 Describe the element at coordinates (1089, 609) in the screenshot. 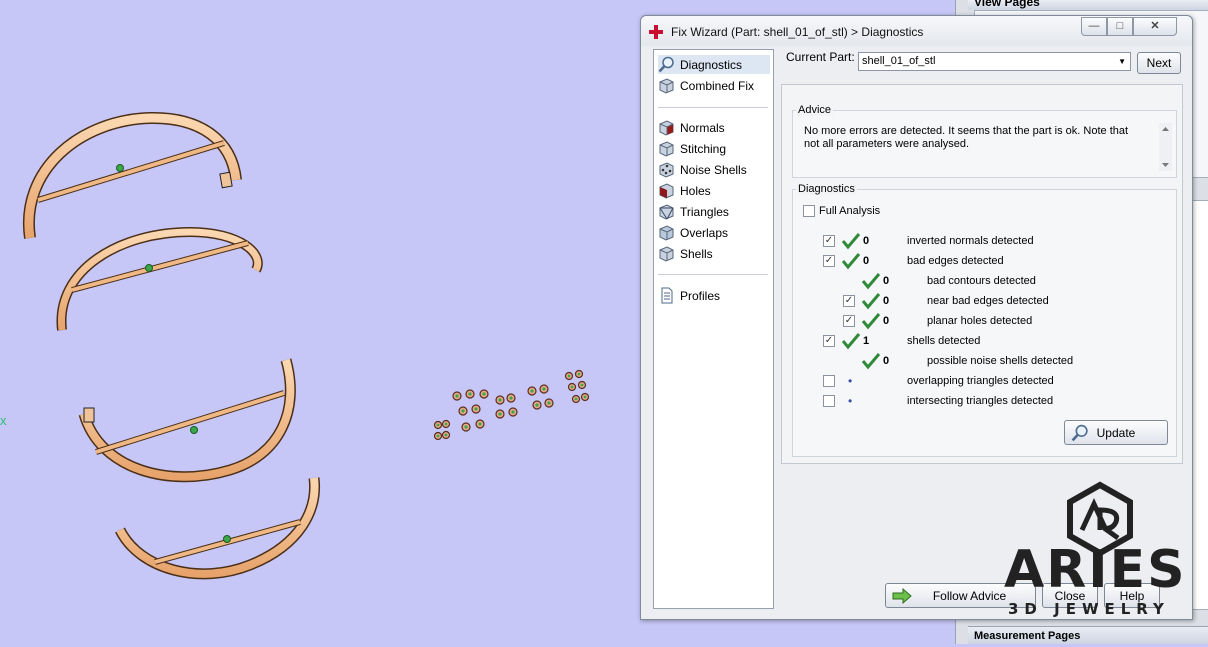

I see `watermark-subtitle: 3D JEWELRY` at that location.